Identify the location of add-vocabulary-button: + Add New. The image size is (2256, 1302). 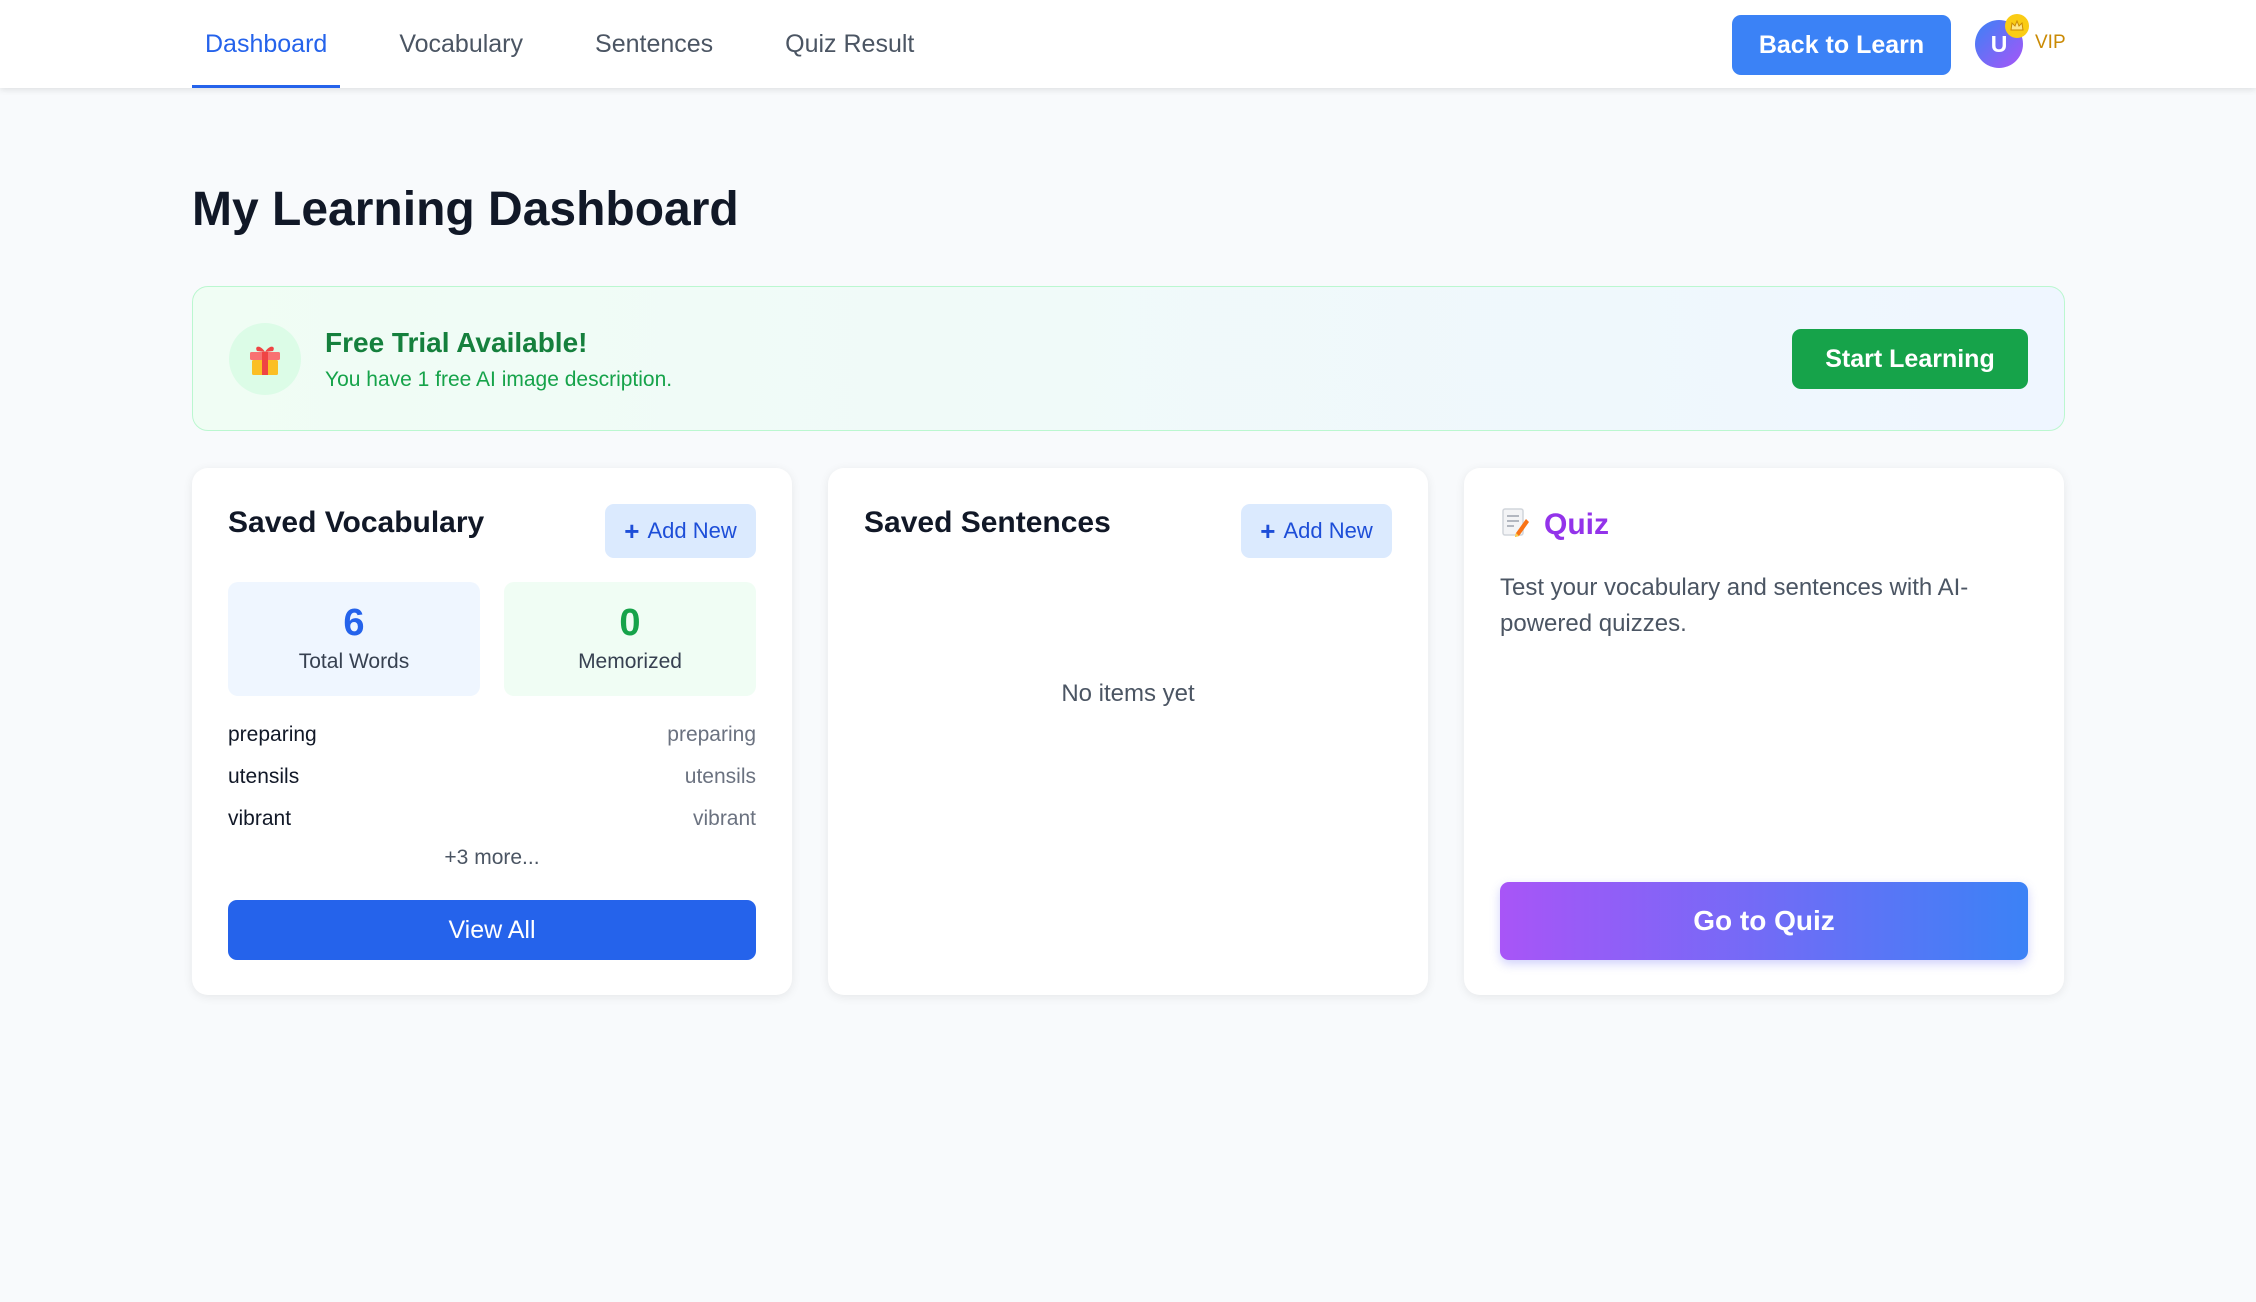
(680, 531).